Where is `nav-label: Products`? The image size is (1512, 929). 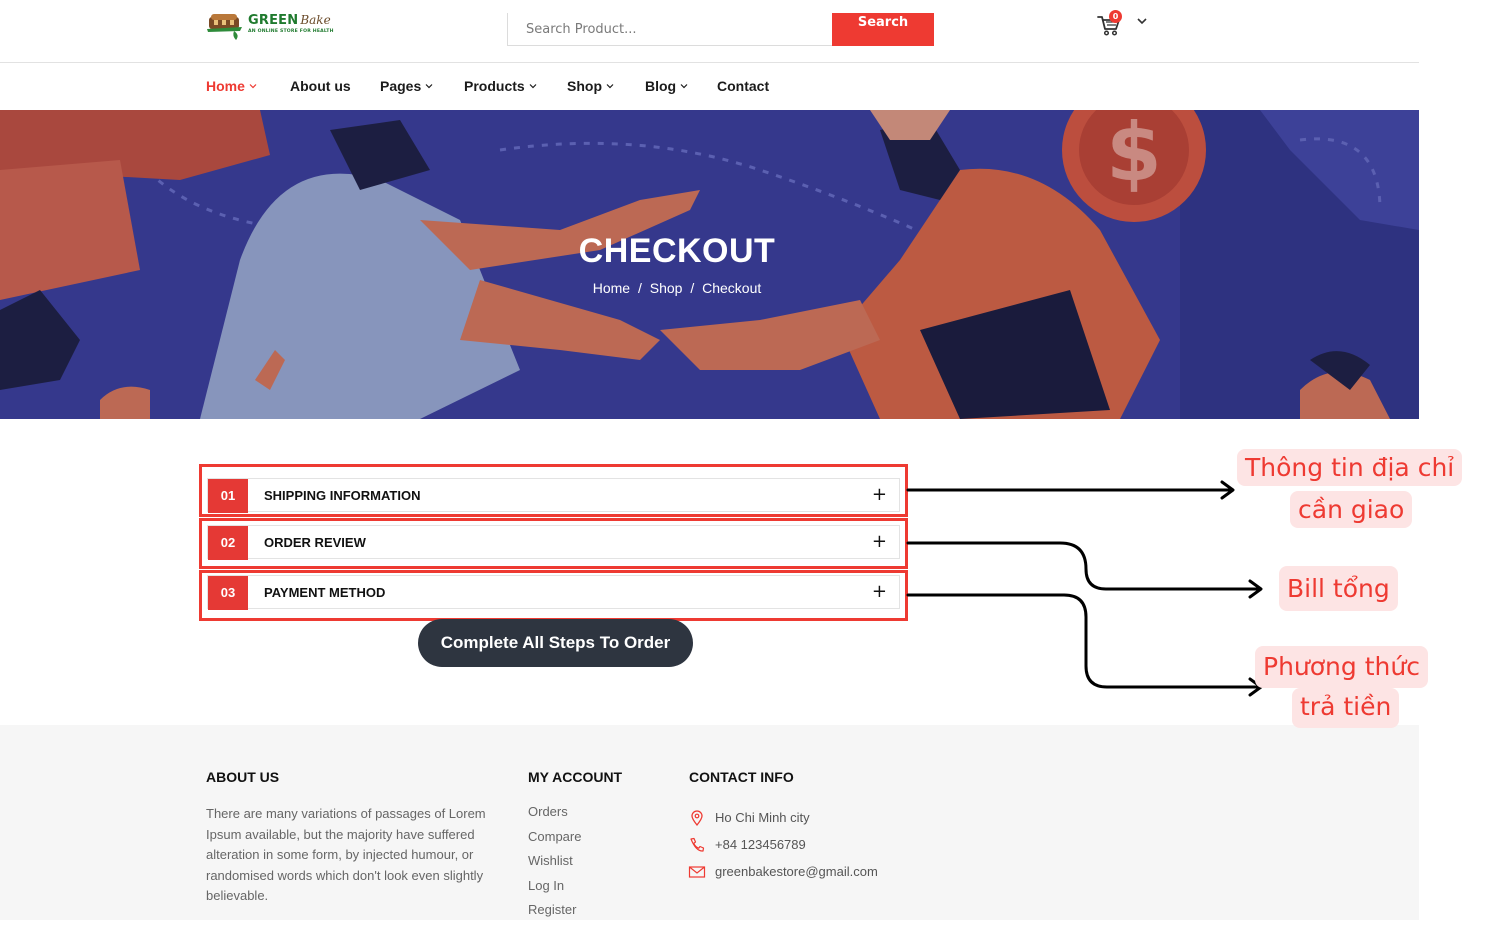 nav-label: Products is located at coordinates (494, 86).